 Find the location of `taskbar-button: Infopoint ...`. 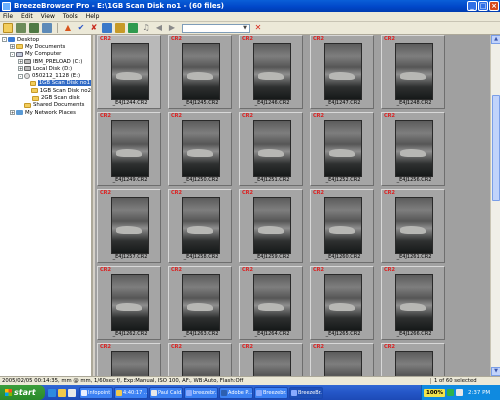

taskbar-button: Infopoint ... is located at coordinates (96, 392).